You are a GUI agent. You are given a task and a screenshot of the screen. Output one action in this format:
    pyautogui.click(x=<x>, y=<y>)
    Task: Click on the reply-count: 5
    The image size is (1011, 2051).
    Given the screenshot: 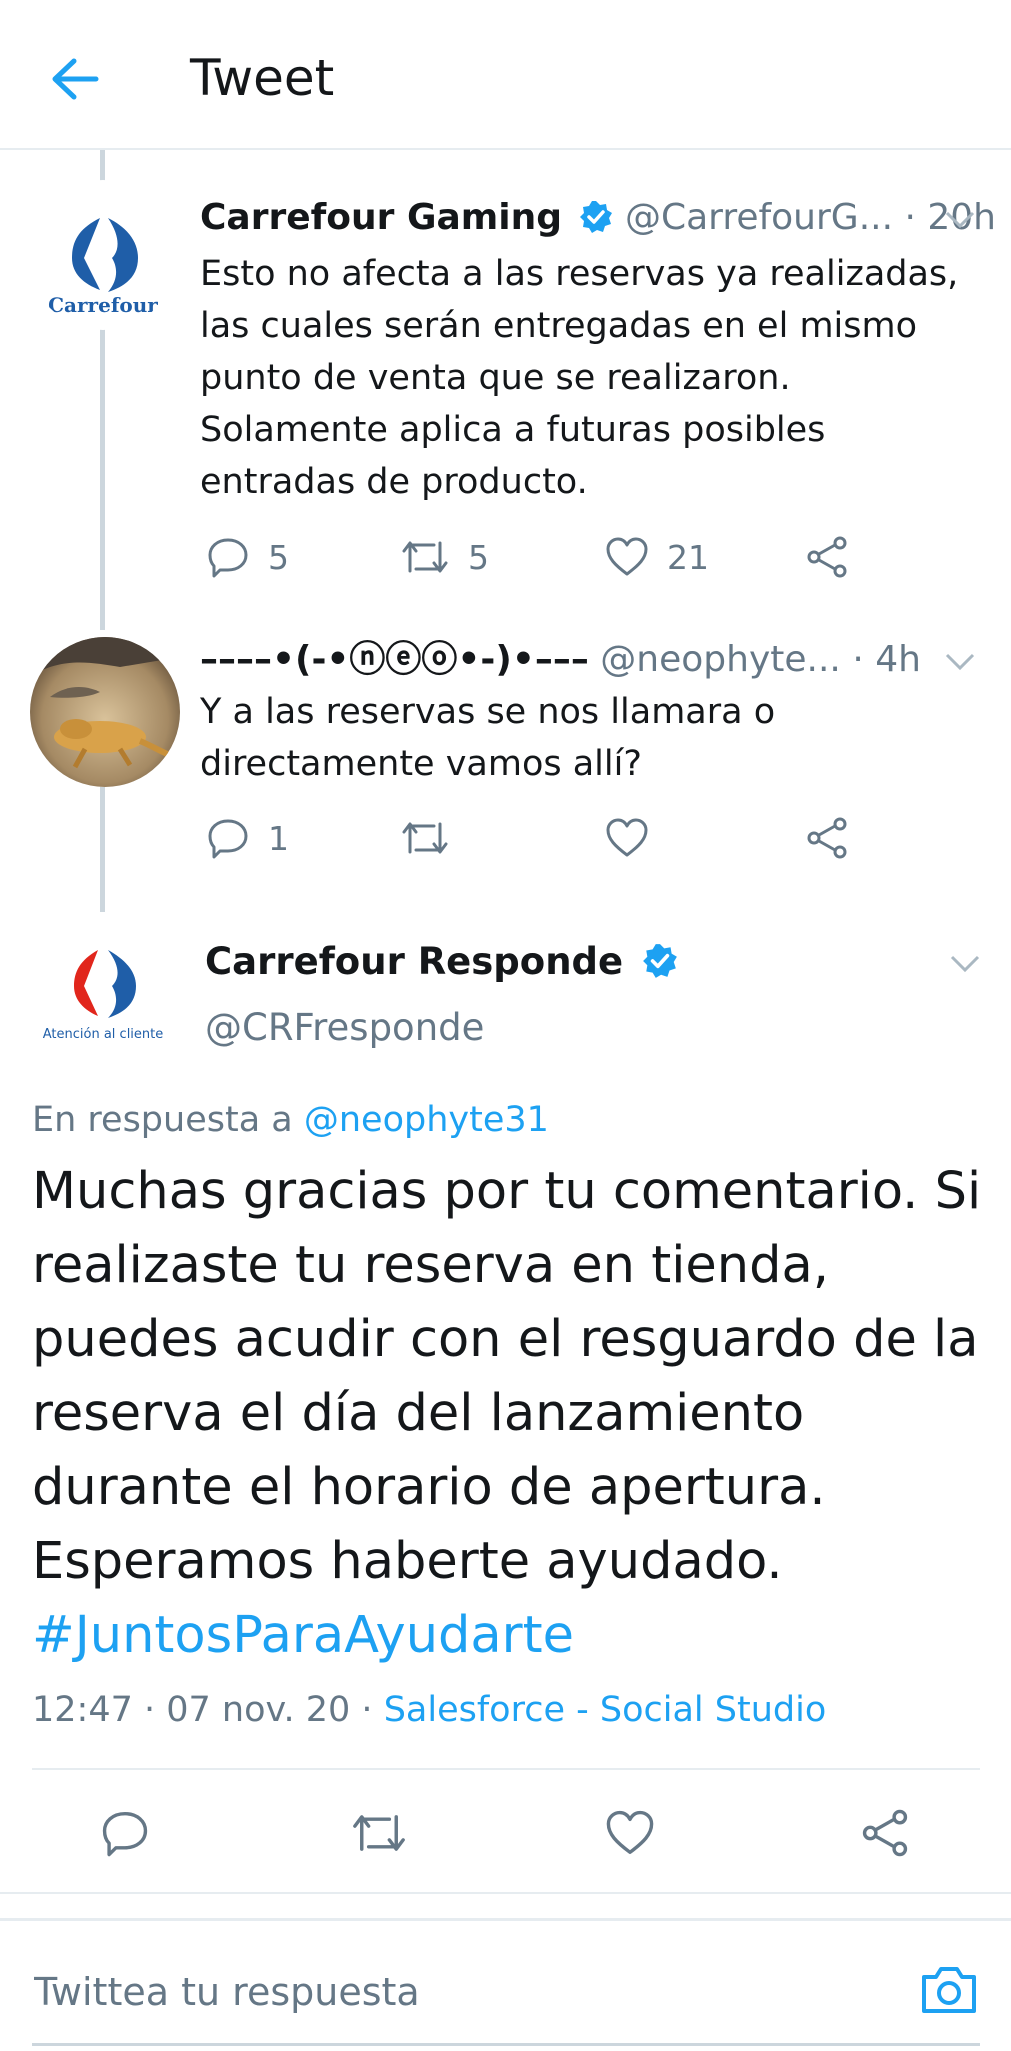 What is the action you would take?
    pyautogui.click(x=278, y=557)
    